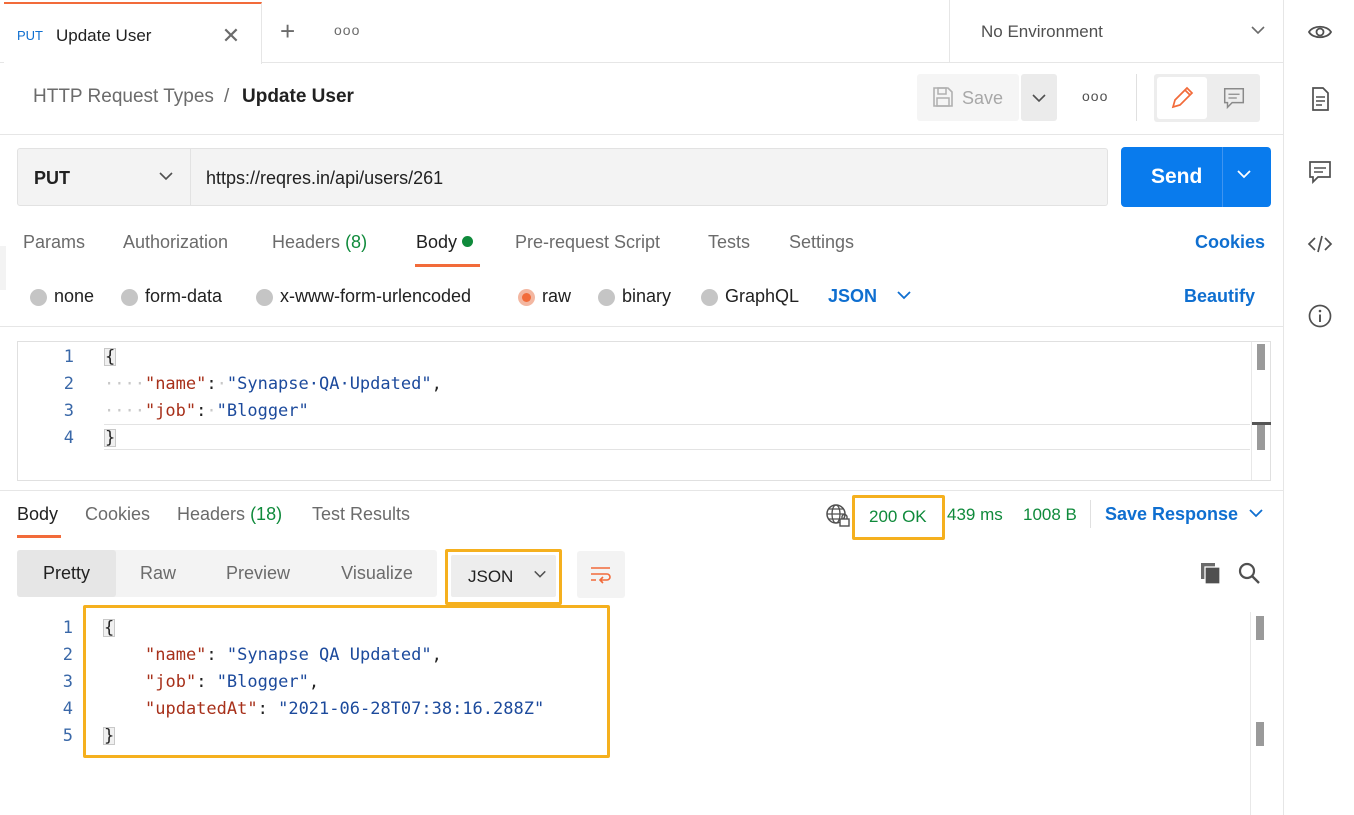  I want to click on pencil-icon, so click(1182, 97).